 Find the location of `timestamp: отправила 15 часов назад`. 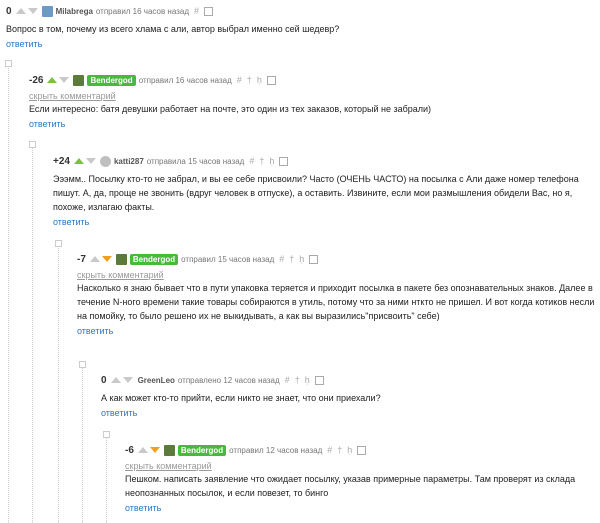

timestamp: отправила 15 часов назад is located at coordinates (196, 161).